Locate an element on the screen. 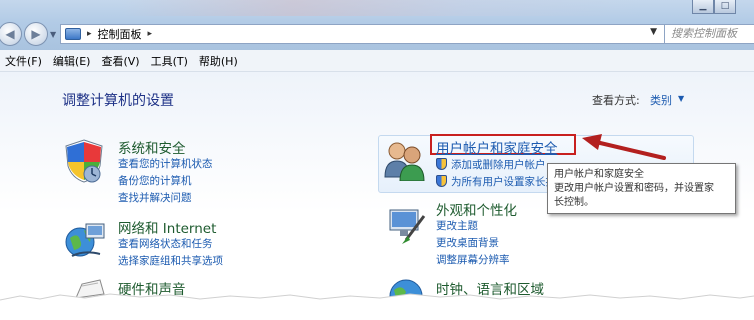 Image resolution: width=754 pixels, height=320 pixels. back-button: ◀ is located at coordinates (11, 34).